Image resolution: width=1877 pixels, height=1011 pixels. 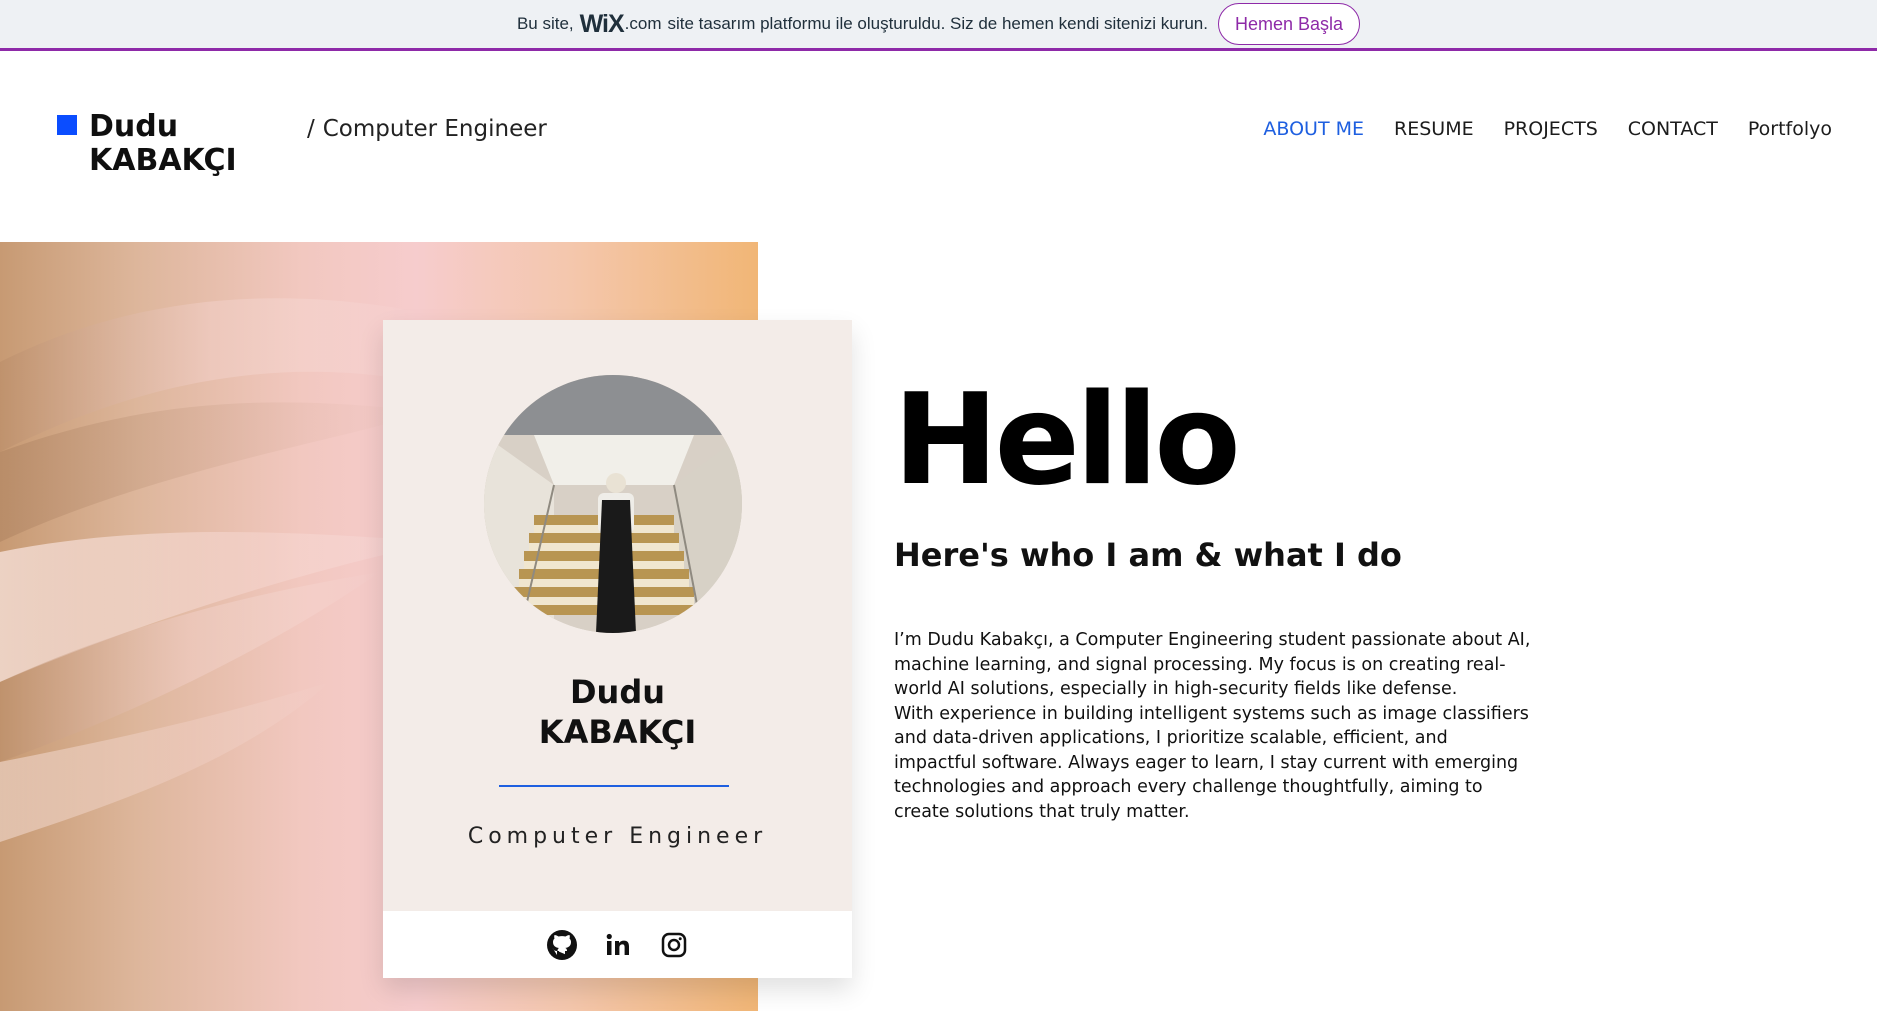 What do you see at coordinates (617, 732) in the screenshot?
I see `card-last-name: KABAKÇI` at bounding box center [617, 732].